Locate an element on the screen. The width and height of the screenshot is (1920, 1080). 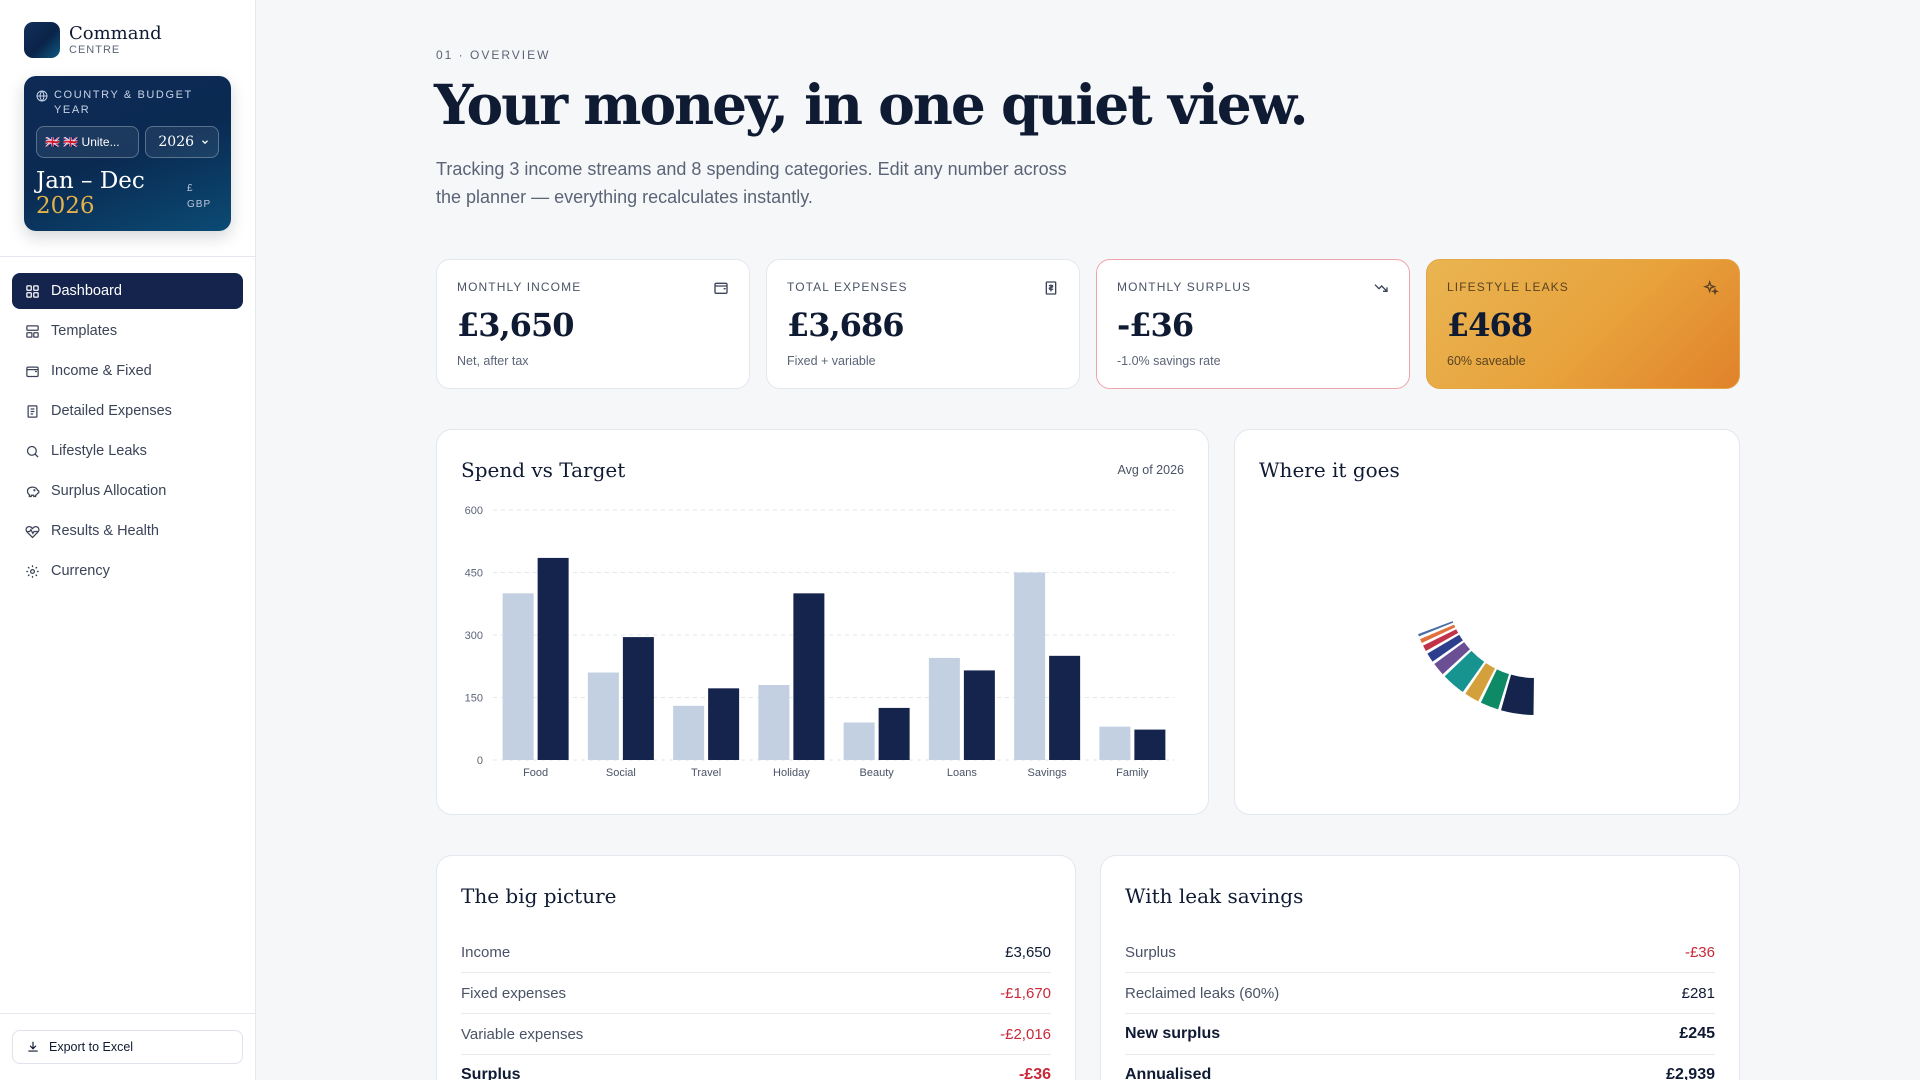
export-excel-button: Export to Excel is located at coordinates (127, 1047).